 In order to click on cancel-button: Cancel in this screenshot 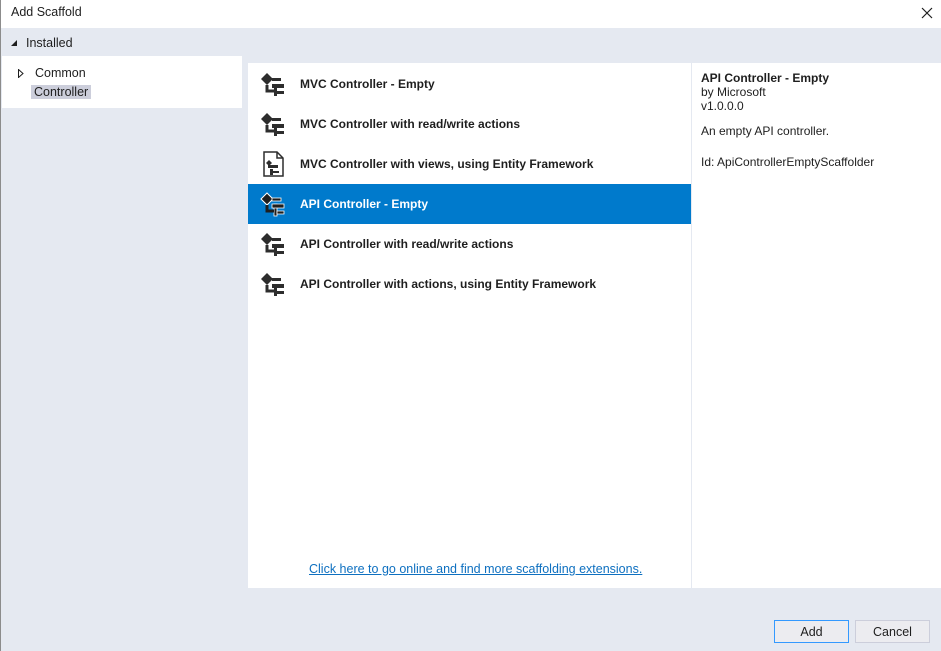, I will do `click(892, 631)`.